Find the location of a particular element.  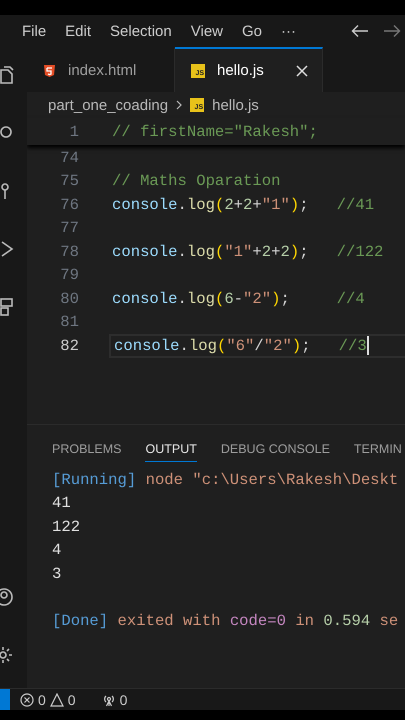

breadcrumb-folder: part_one_coading is located at coordinates (108, 105).